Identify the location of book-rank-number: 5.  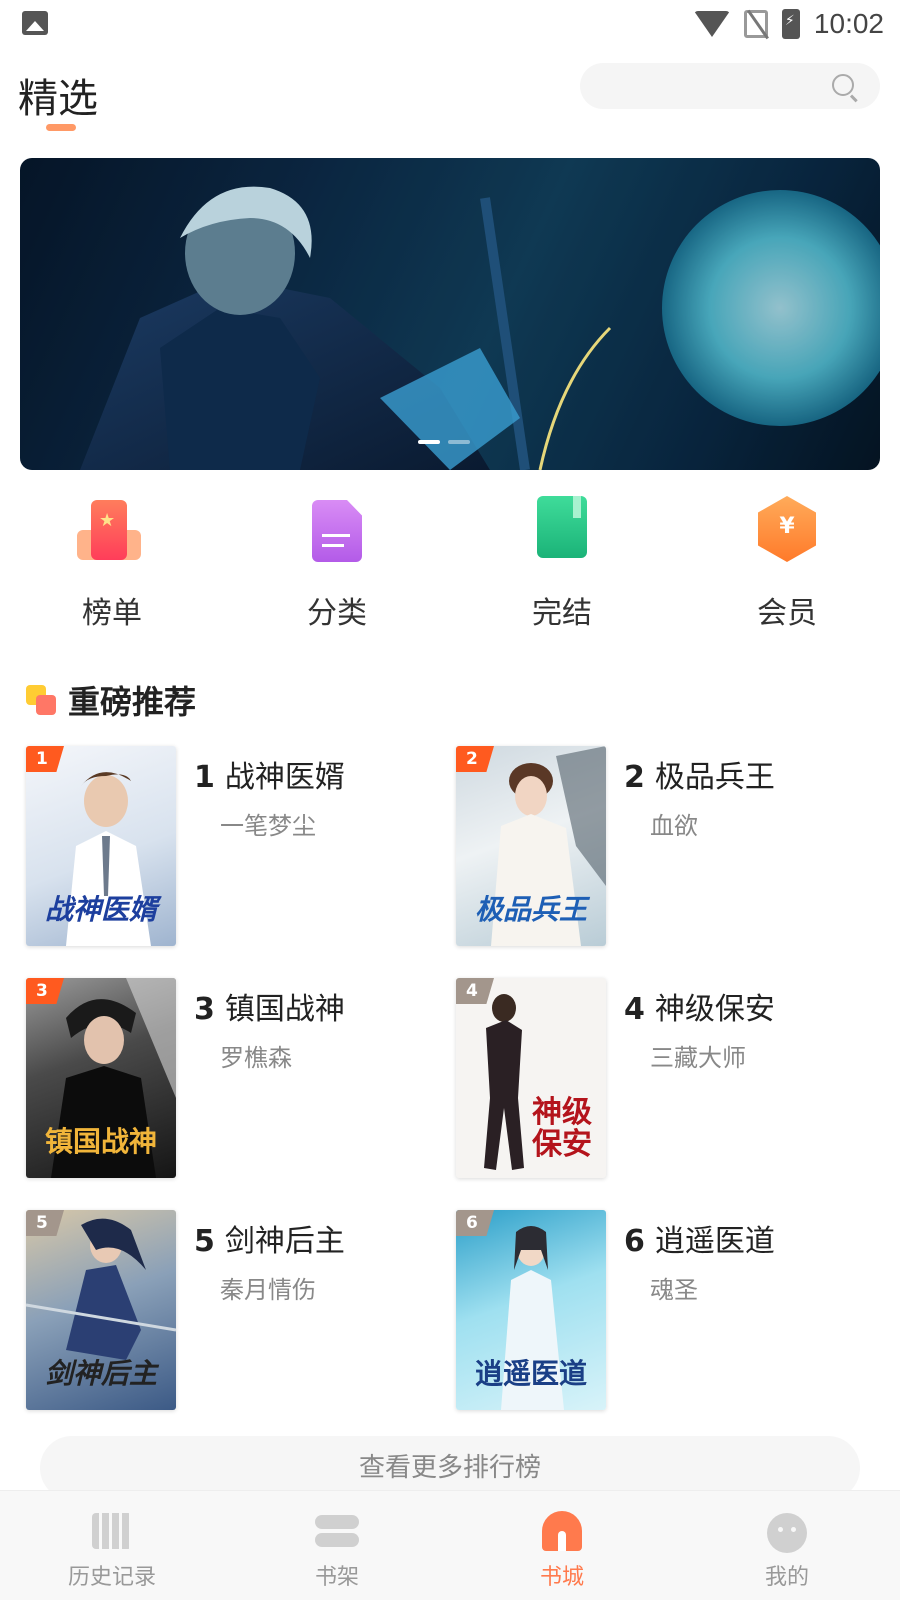
(204, 1241).